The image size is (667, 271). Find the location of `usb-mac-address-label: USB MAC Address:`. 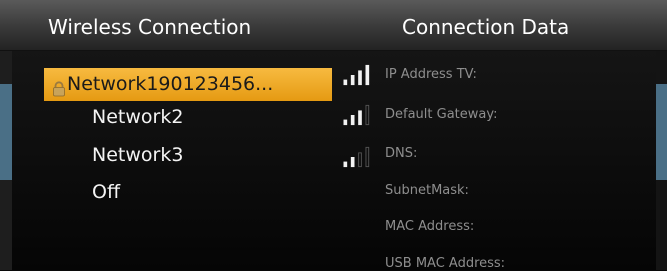

usb-mac-address-label: USB MAC Address: is located at coordinates (445, 263).